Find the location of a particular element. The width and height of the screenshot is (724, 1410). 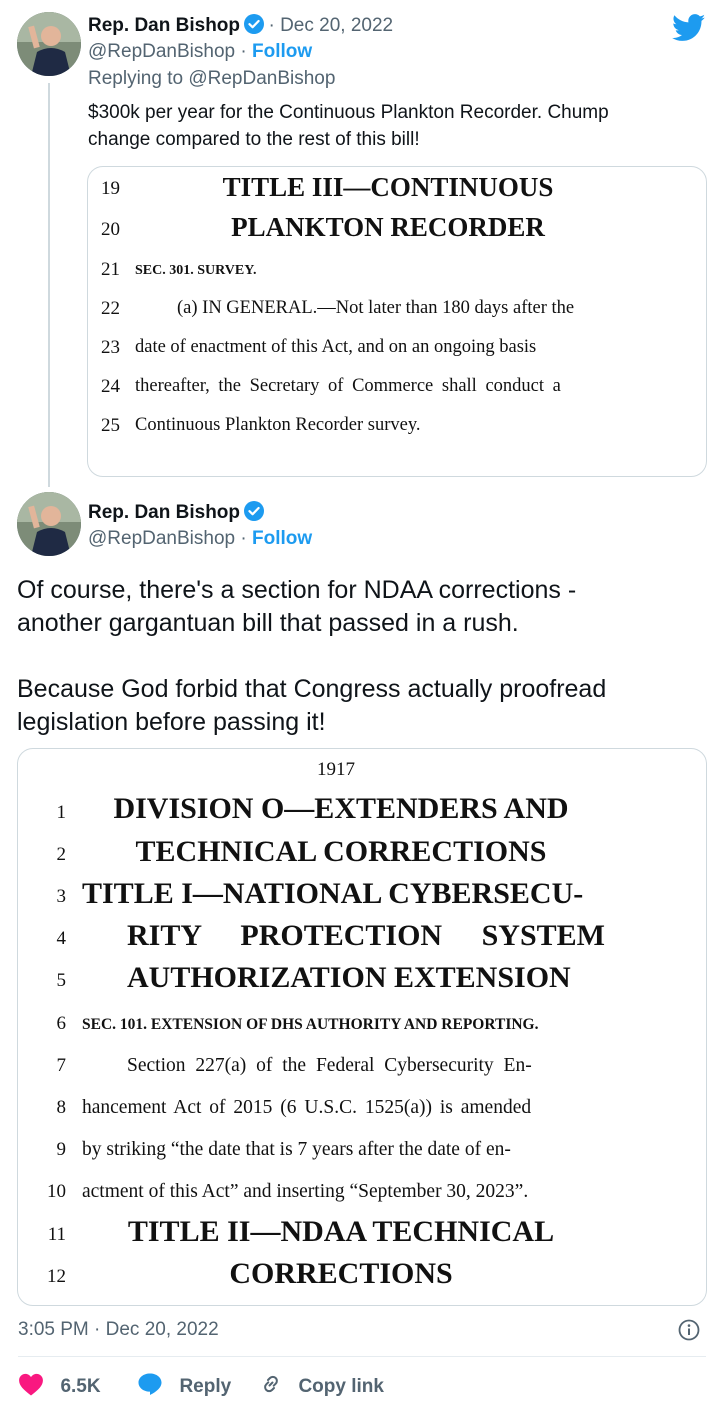

like-count: 6.5K is located at coordinates (80, 1386).